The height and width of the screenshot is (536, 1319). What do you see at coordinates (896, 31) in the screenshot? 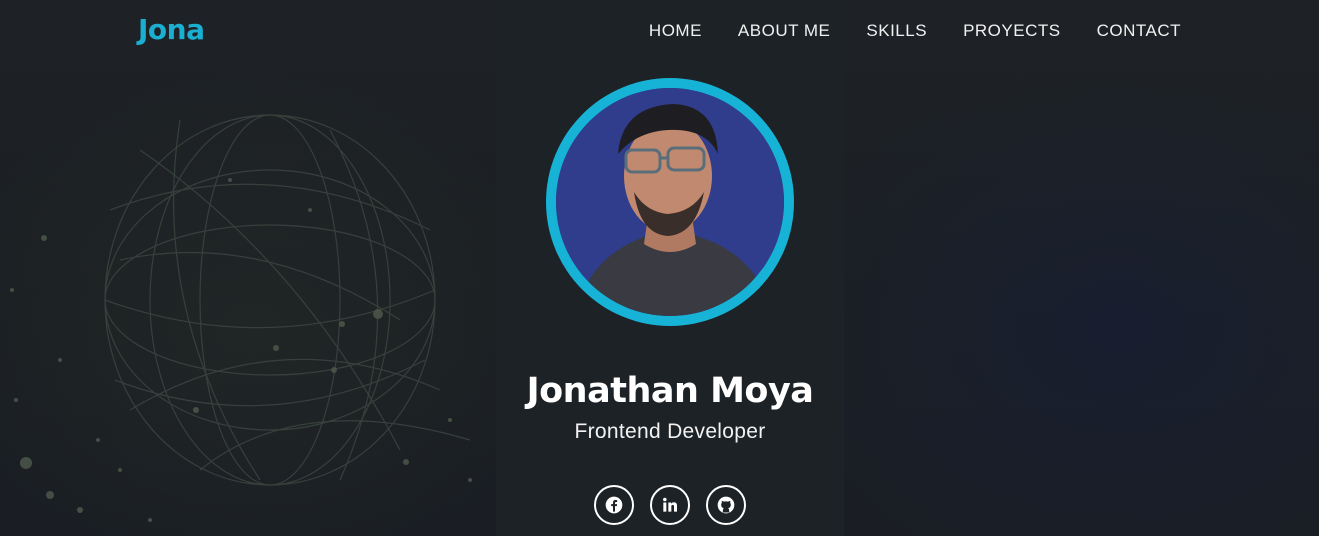
I see `nav-skills-link: SKILLS` at bounding box center [896, 31].